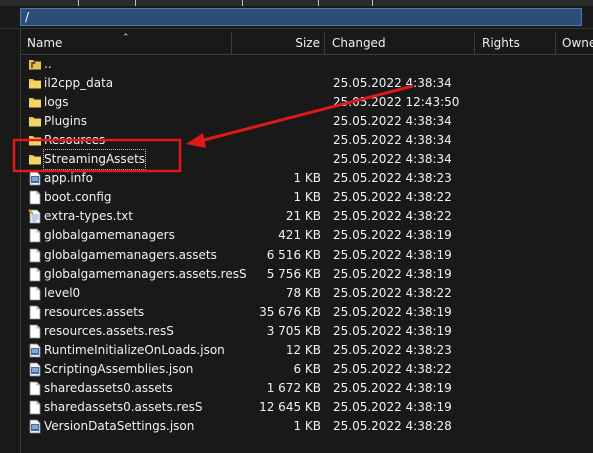 The width and height of the screenshot is (593, 453). What do you see at coordinates (35, 178) in the screenshot?
I see `info-file-icon` at bounding box center [35, 178].